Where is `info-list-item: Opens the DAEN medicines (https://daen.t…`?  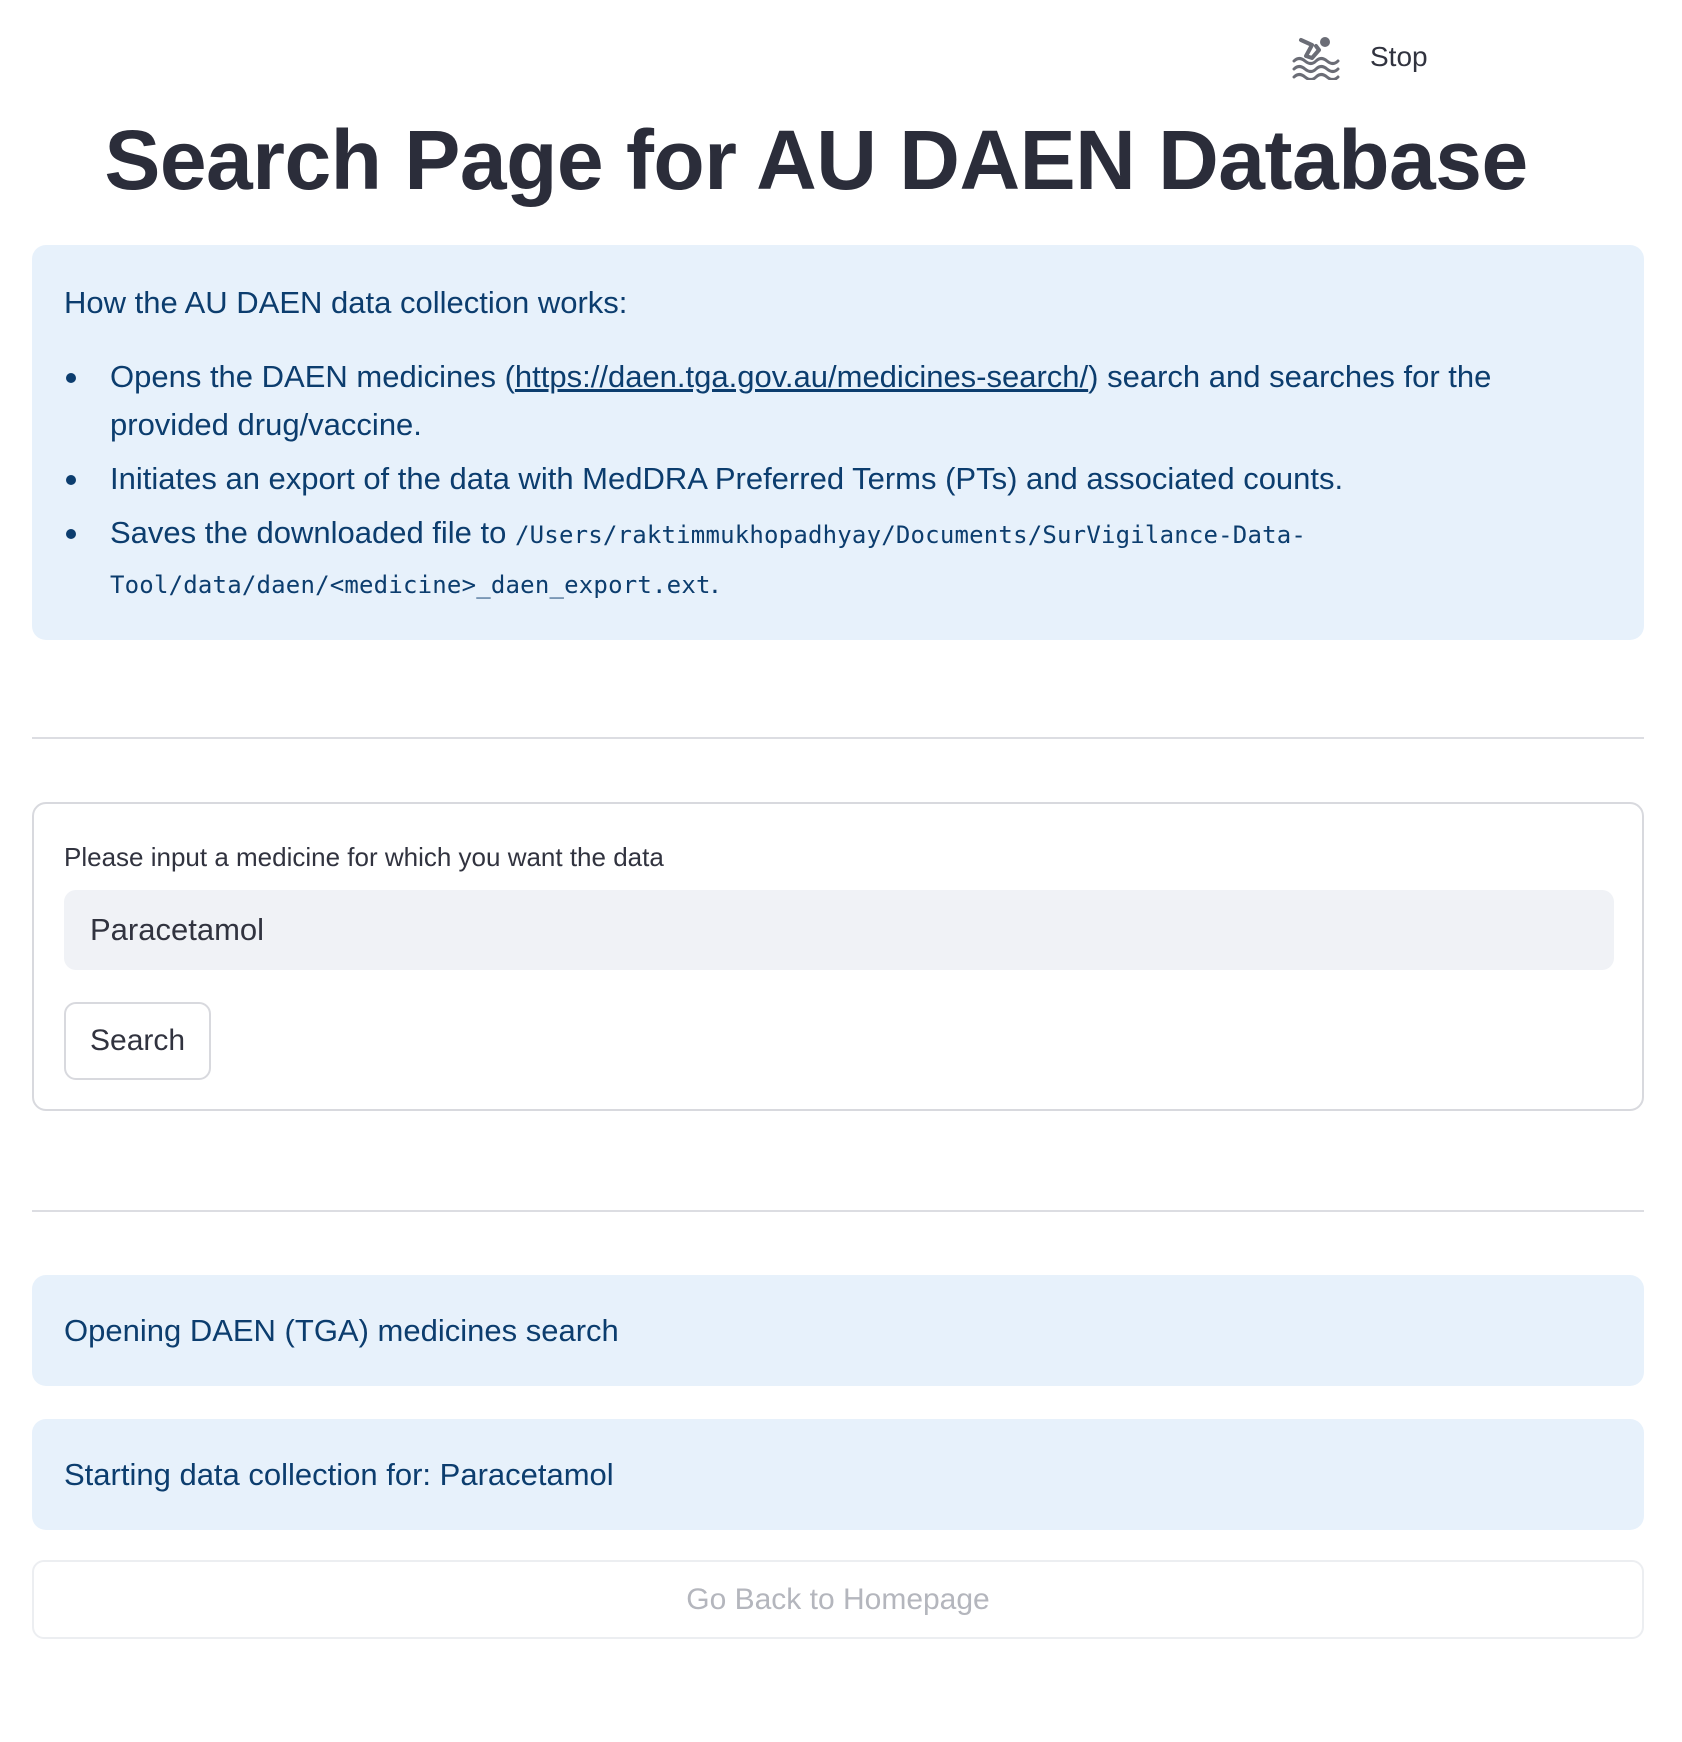 info-list-item: Opens the DAEN medicines (https://daen.t… is located at coordinates (839, 401).